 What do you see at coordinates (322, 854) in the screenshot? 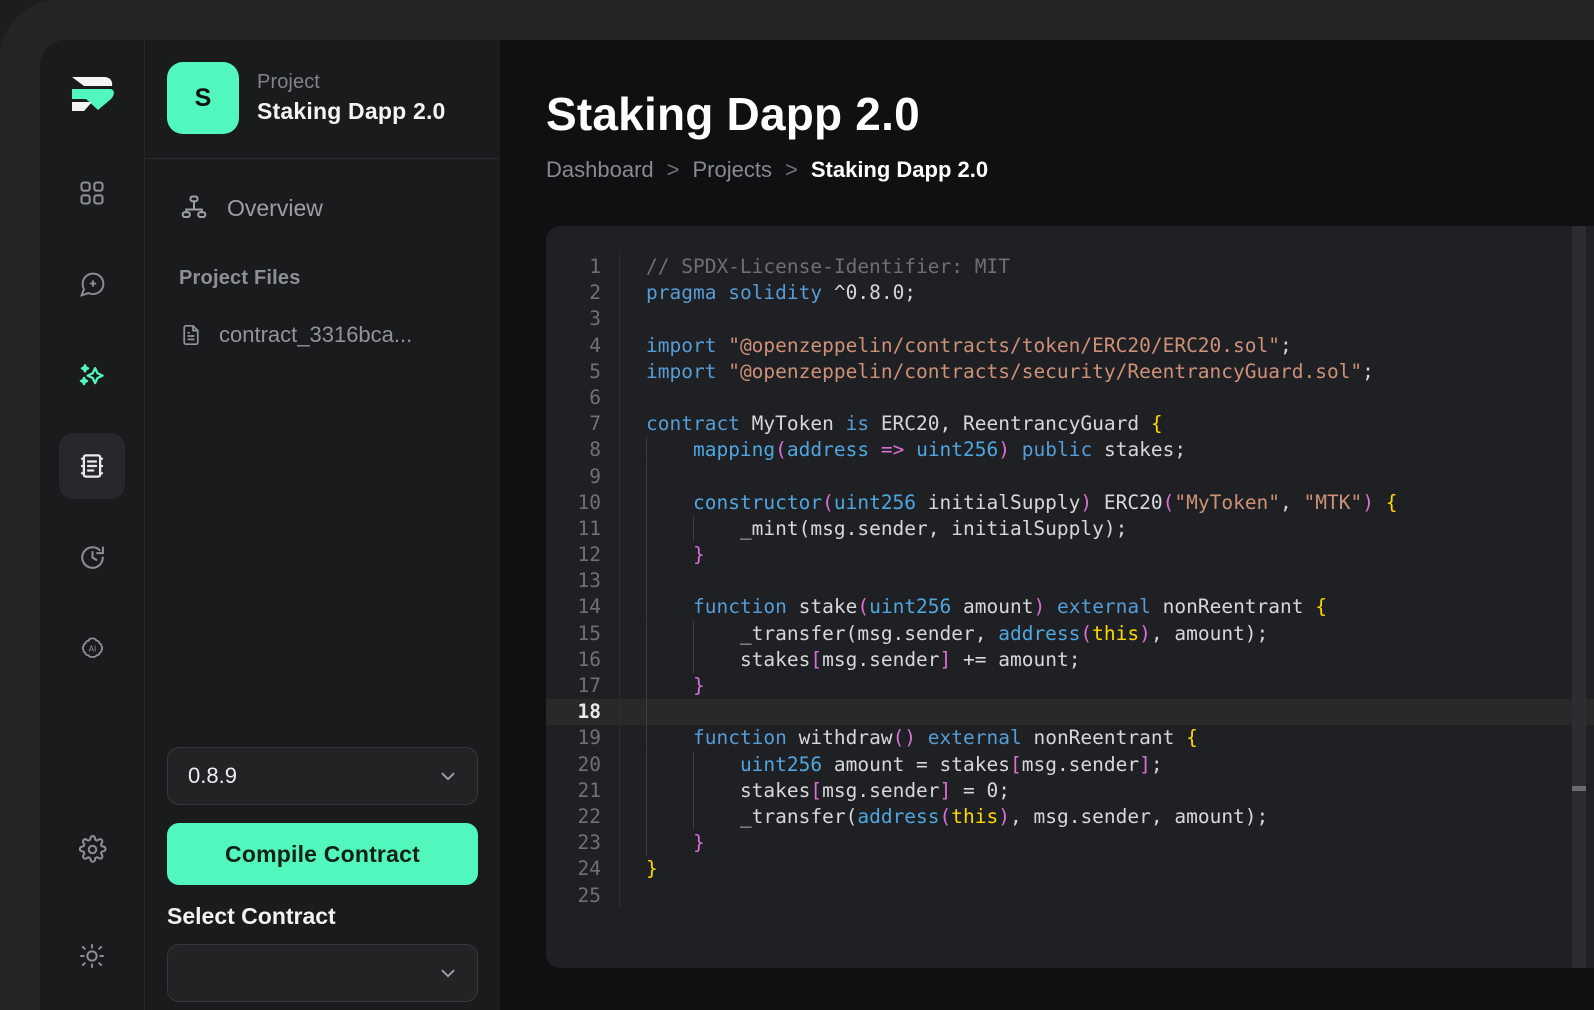
I see `compile-contract-button: Compile Contract` at bounding box center [322, 854].